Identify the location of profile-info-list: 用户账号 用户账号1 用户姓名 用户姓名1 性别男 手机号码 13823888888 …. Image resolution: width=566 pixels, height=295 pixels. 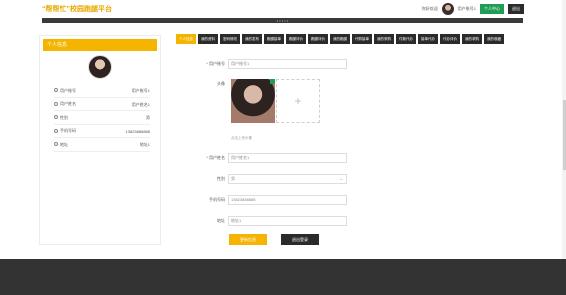
(102, 118).